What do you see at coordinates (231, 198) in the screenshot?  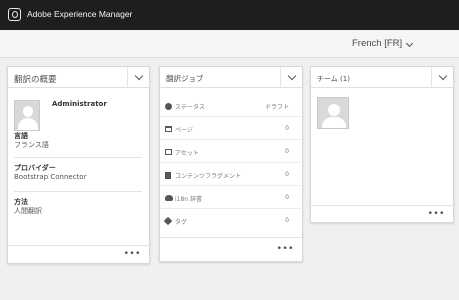 I see `job-row-i18n-dictionaries: i18n 辞書 0` at bounding box center [231, 198].